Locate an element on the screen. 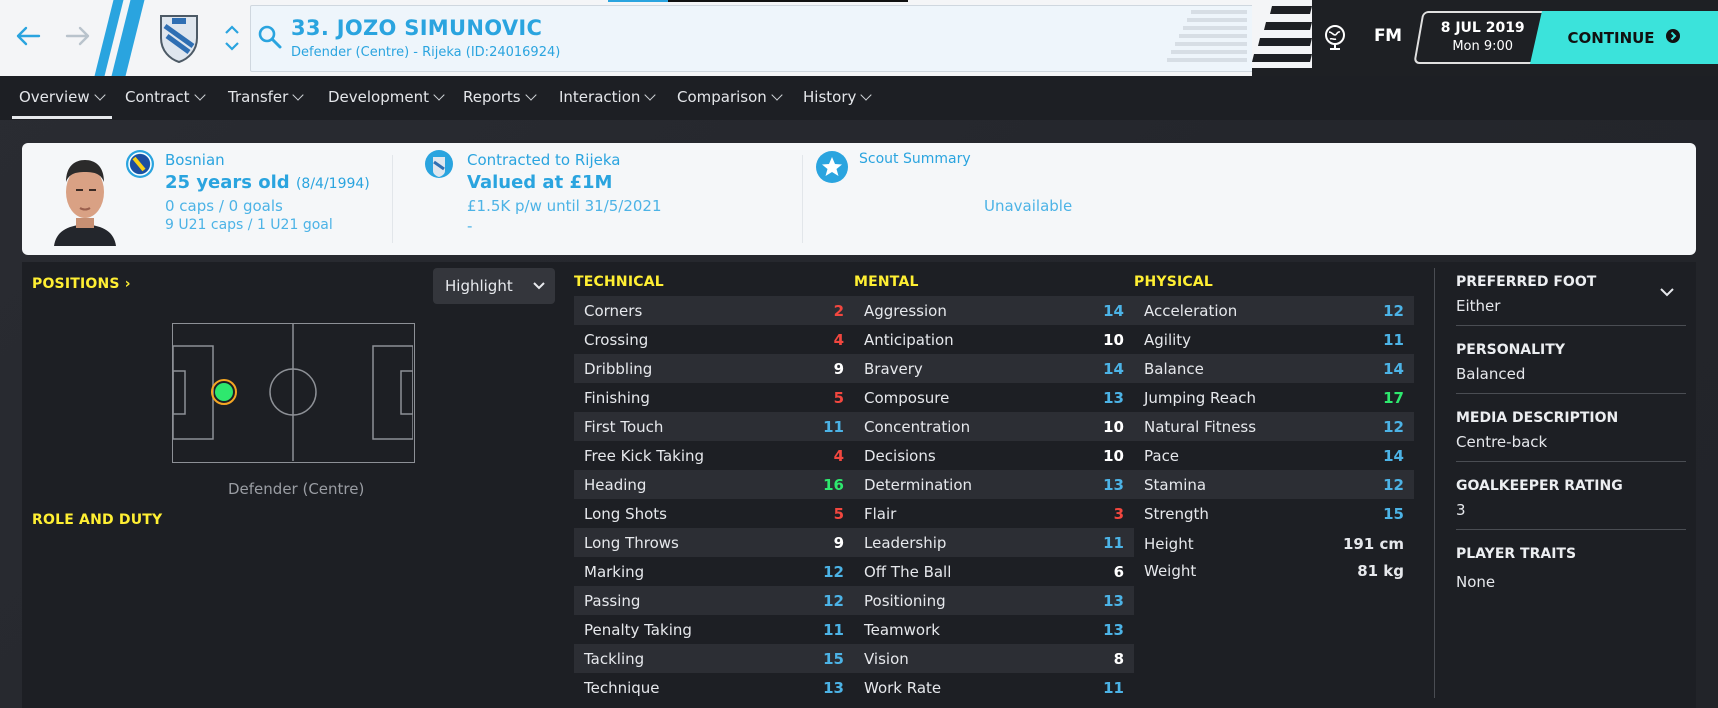  attribute-value: 11 is located at coordinates (1113, 687).